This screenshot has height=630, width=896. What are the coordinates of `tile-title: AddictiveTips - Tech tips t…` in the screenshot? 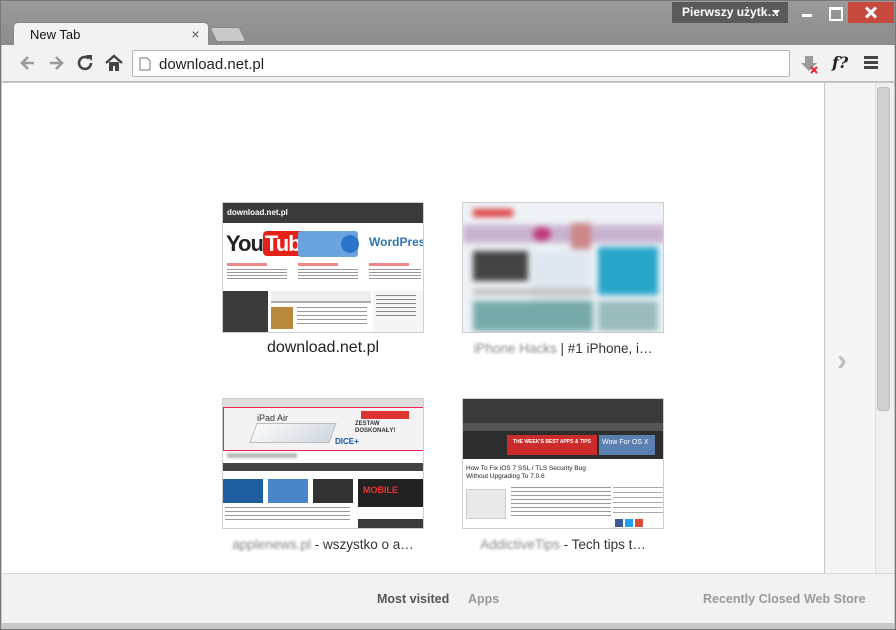 It's located at (563, 544).